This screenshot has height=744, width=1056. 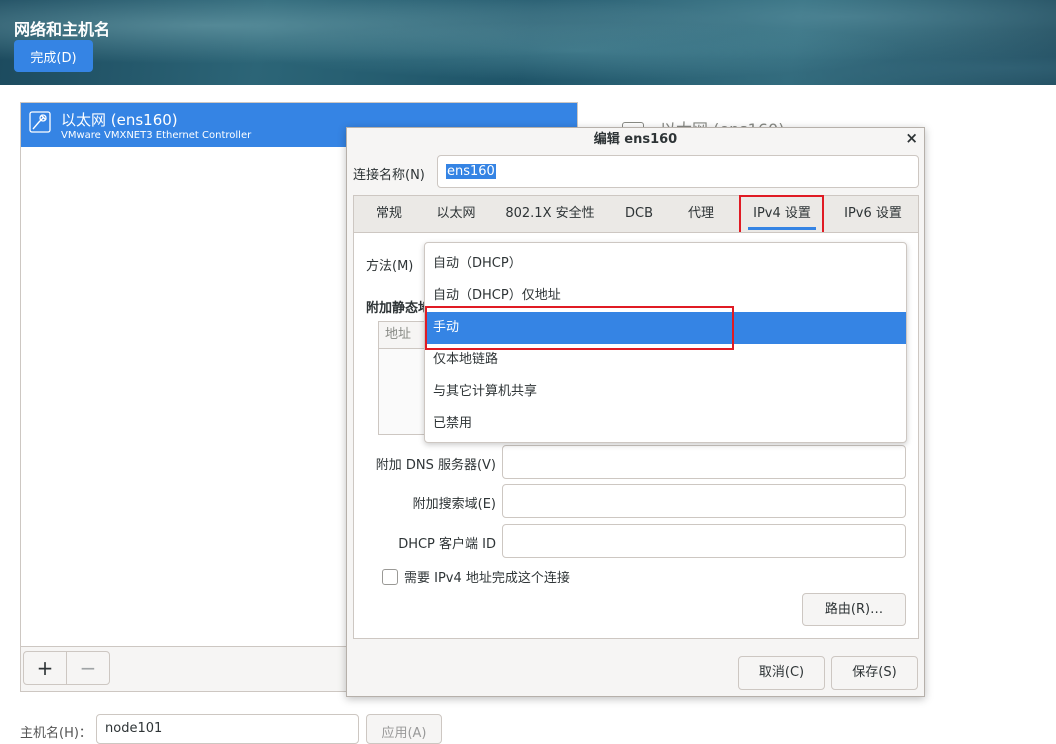 What do you see at coordinates (62, 29) in the screenshot?
I see `page-title: 网络和主机名` at bounding box center [62, 29].